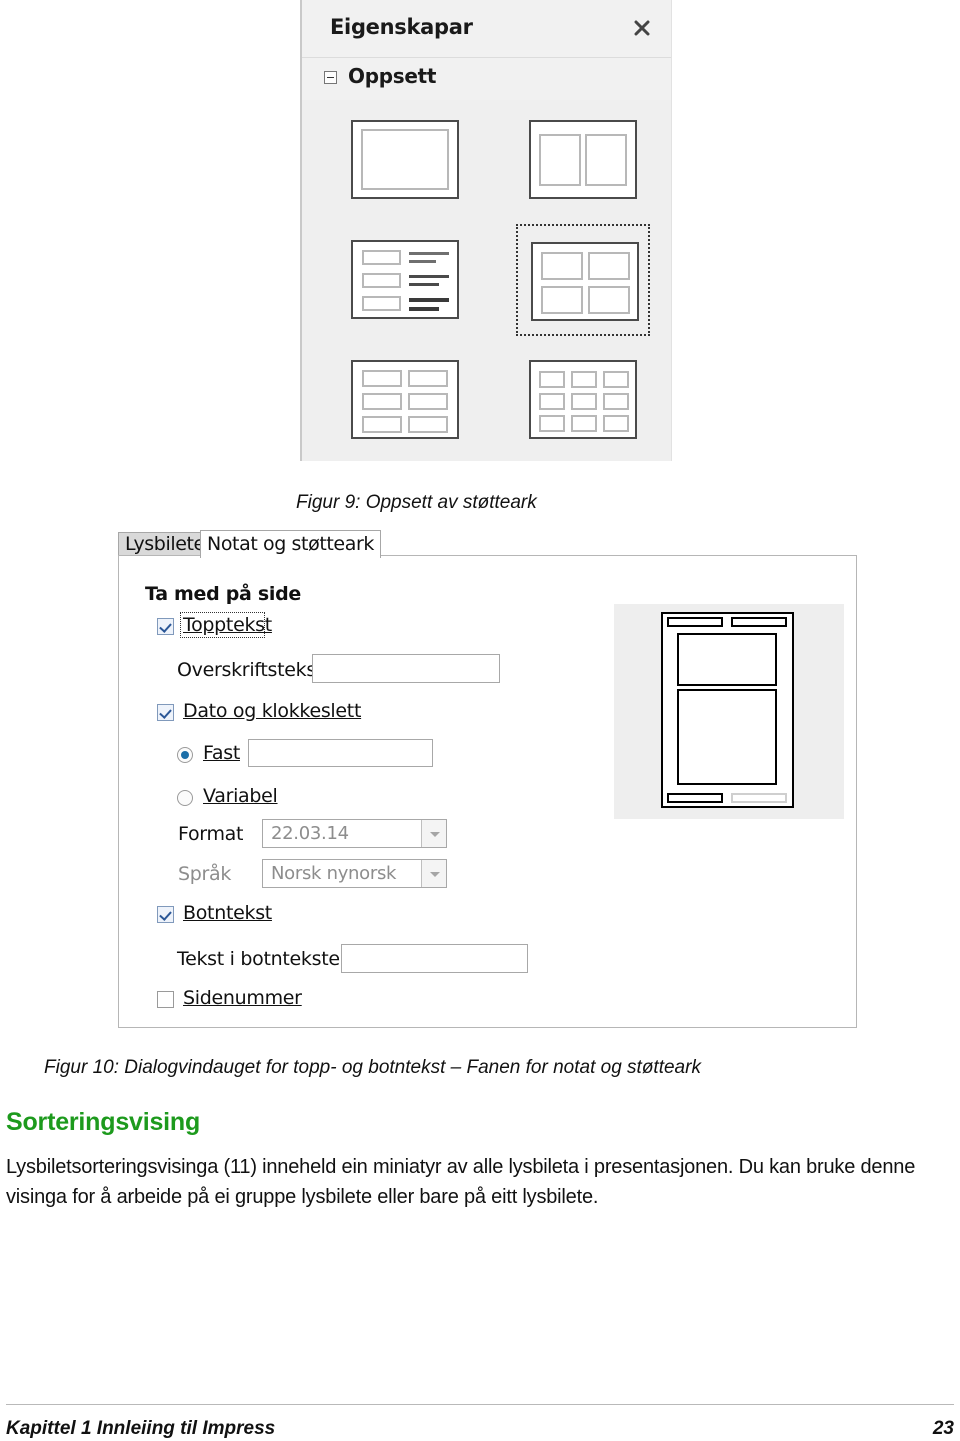 This screenshot has height=1441, width=960. I want to click on combo-sprak-value: Norsk nynorsk, so click(334, 873).